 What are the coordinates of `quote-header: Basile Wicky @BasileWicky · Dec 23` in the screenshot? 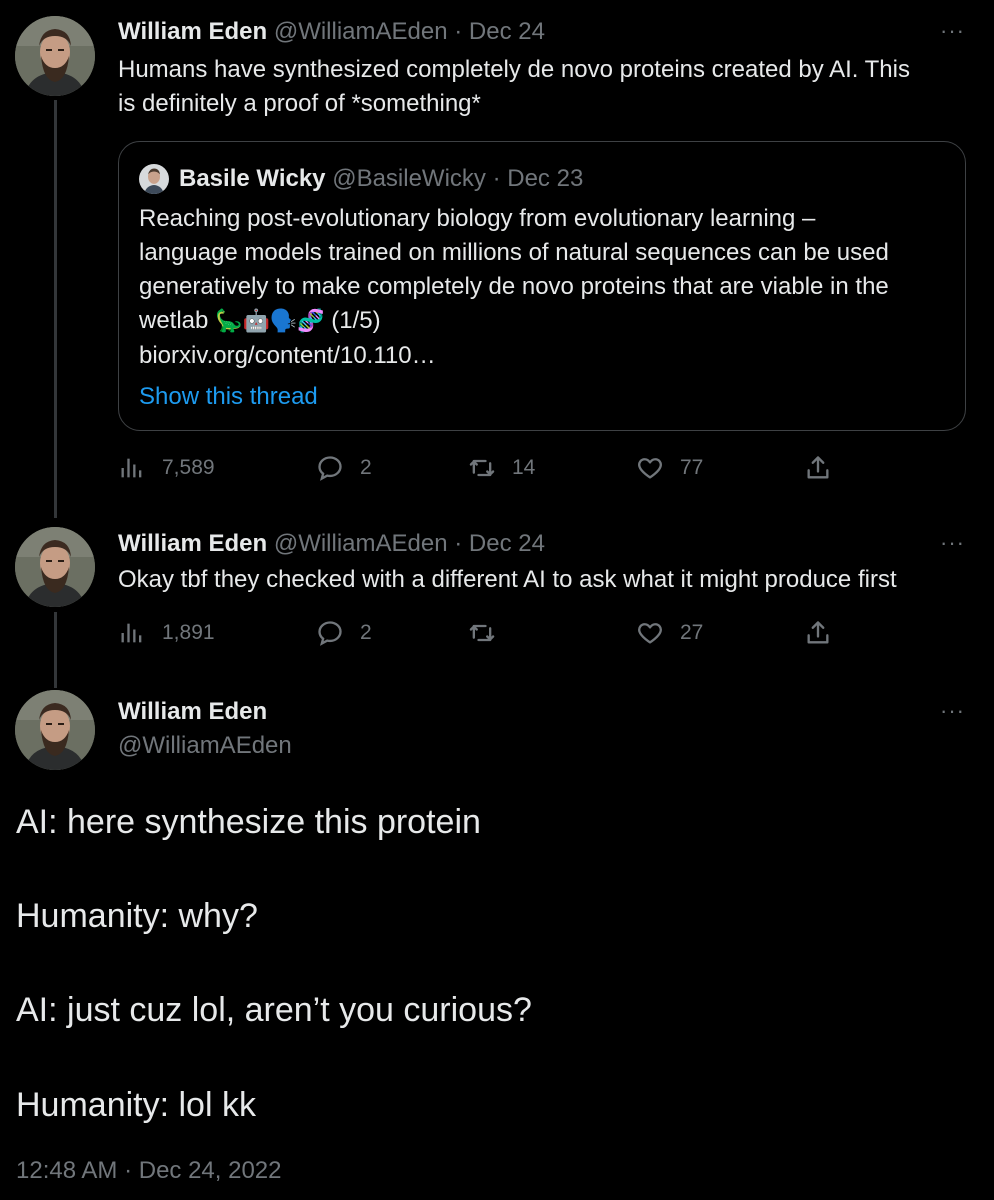 It's located at (381, 179).